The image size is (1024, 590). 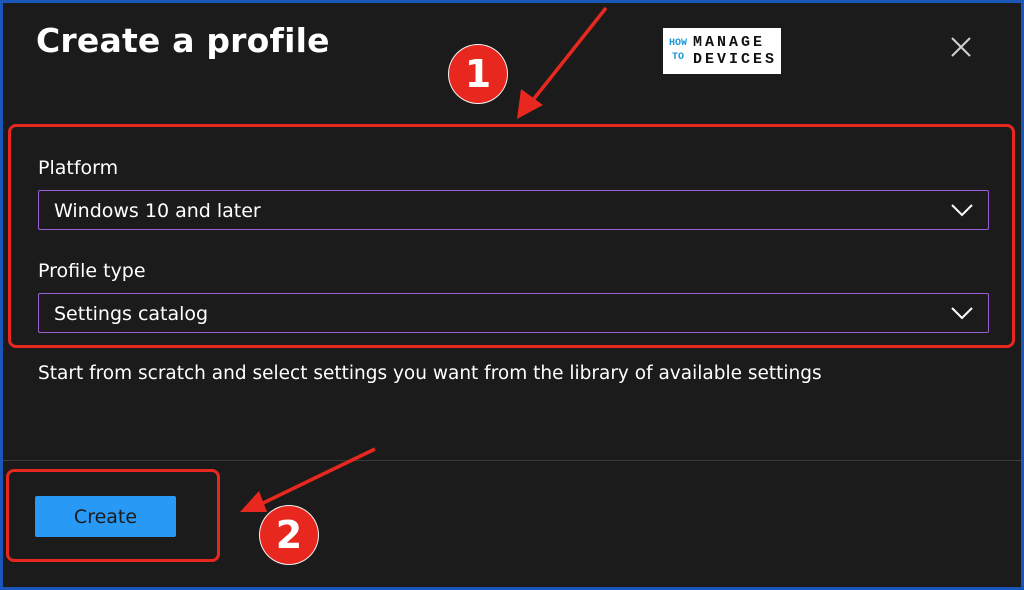 What do you see at coordinates (677, 57) in the screenshot?
I see `logo-to-text: TO` at bounding box center [677, 57].